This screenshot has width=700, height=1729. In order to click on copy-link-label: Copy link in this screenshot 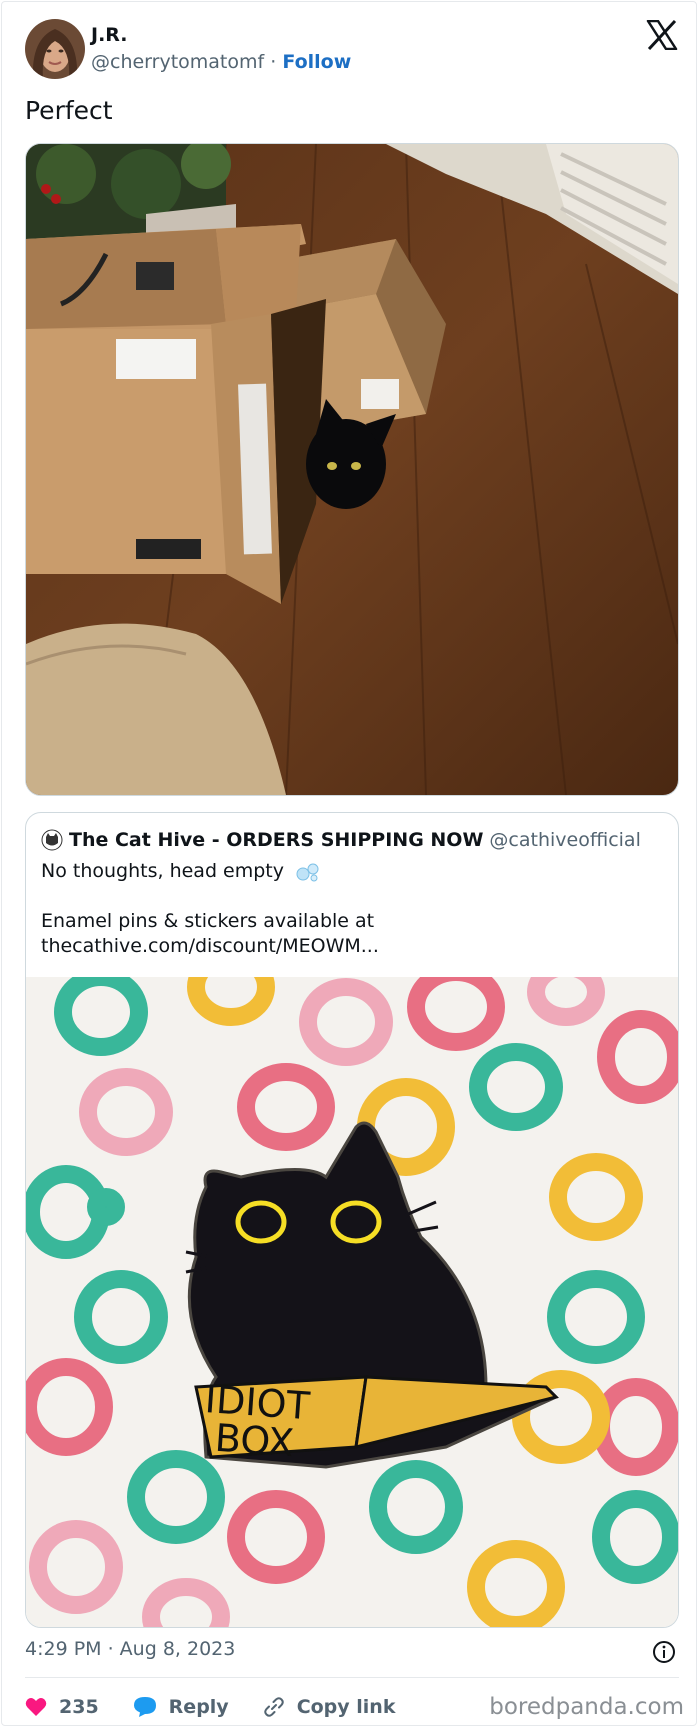, I will do `click(346, 1707)`.